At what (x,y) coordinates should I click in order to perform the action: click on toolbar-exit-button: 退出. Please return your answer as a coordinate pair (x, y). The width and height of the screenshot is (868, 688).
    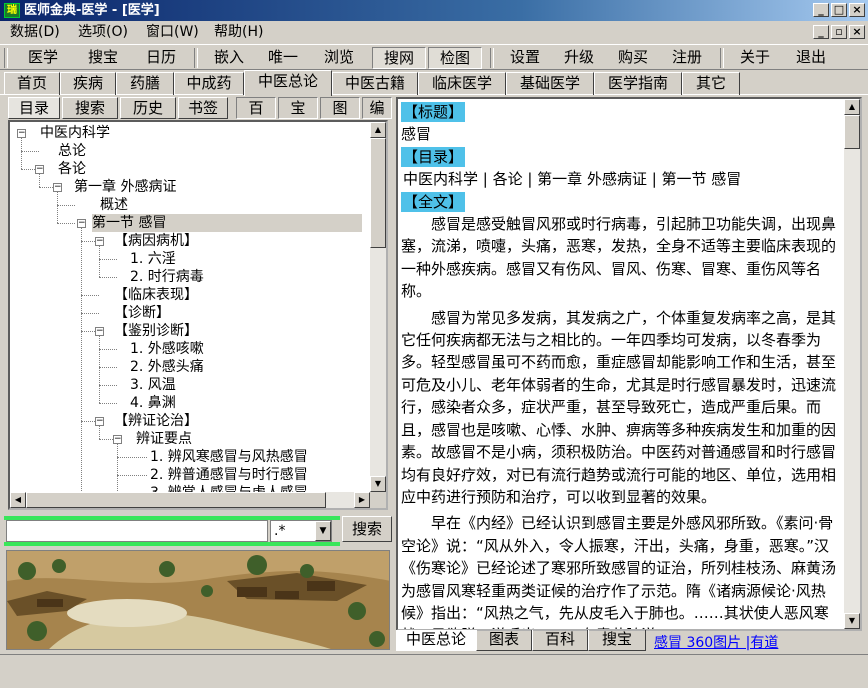
    Looking at the image, I should click on (811, 58).